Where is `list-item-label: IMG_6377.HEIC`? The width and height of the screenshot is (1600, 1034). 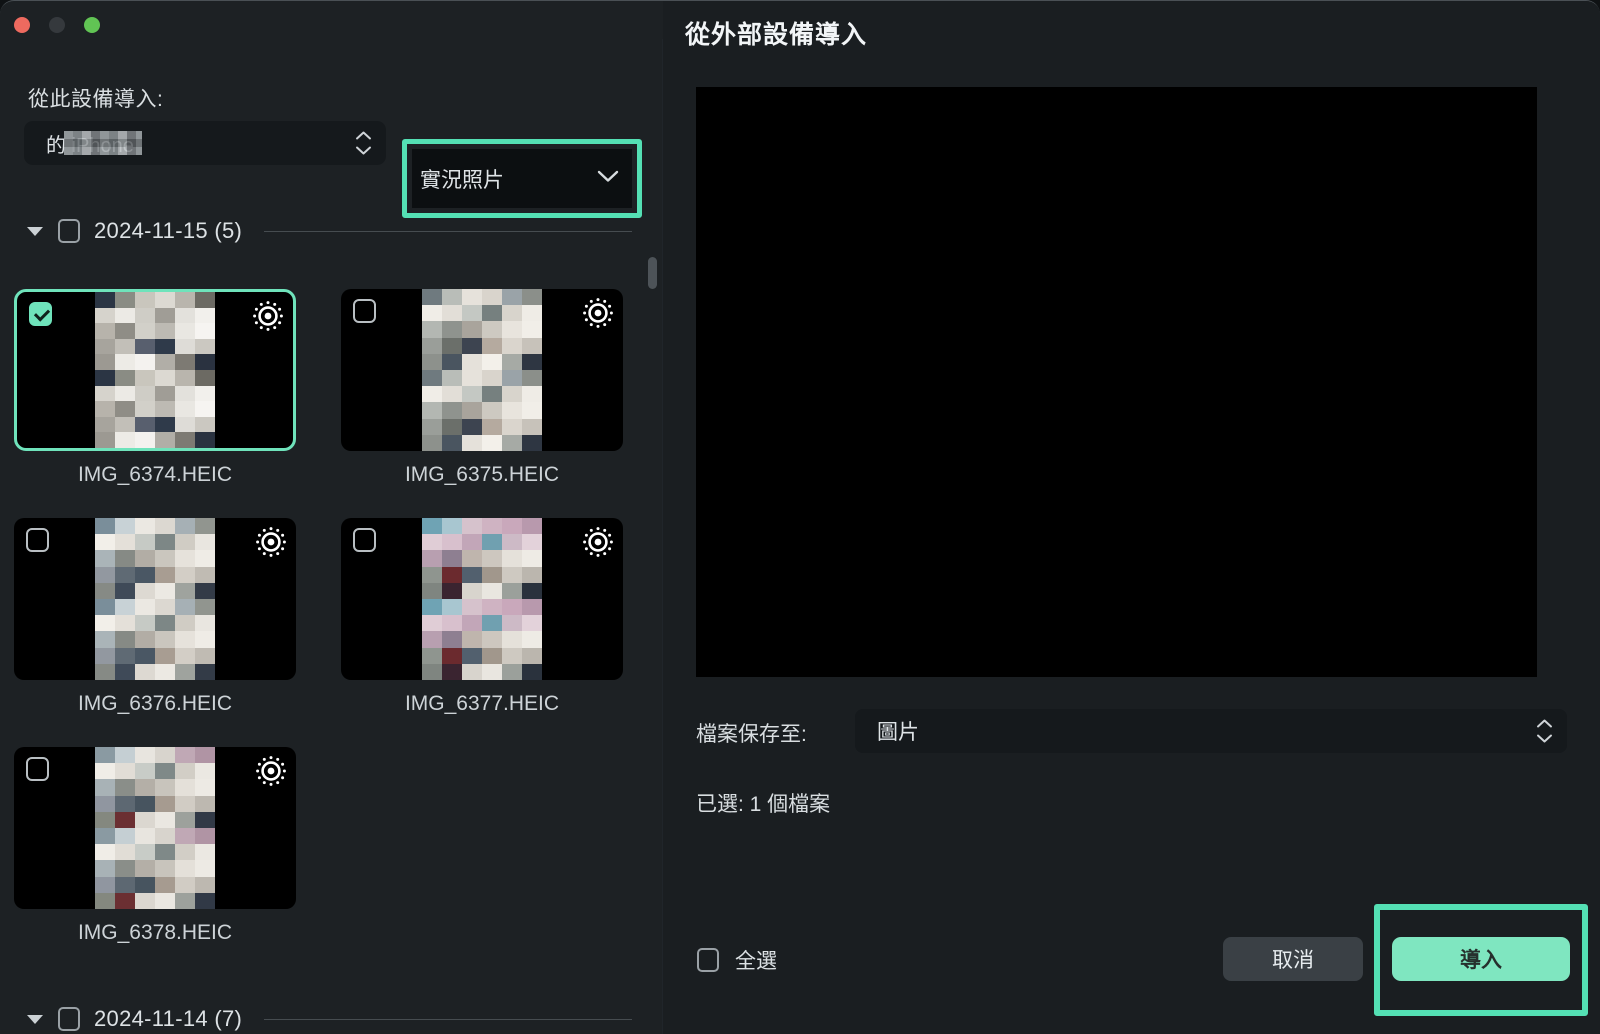
list-item-label: IMG_6377.HEIC is located at coordinates (482, 703).